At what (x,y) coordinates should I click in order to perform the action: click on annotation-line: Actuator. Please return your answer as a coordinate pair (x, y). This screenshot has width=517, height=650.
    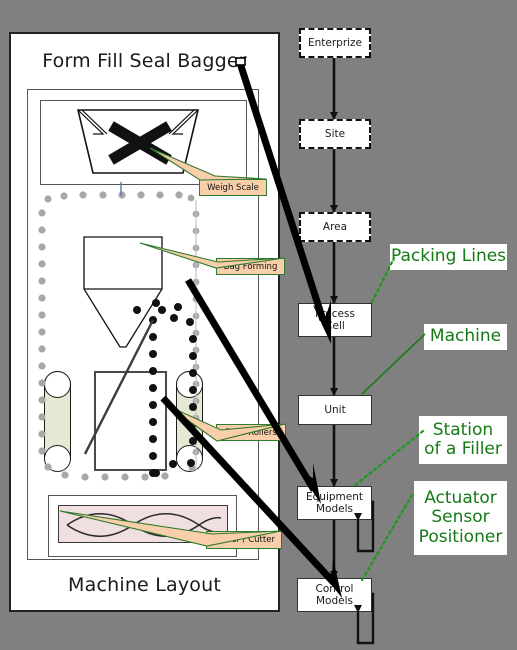
    Looking at the image, I should click on (460, 498).